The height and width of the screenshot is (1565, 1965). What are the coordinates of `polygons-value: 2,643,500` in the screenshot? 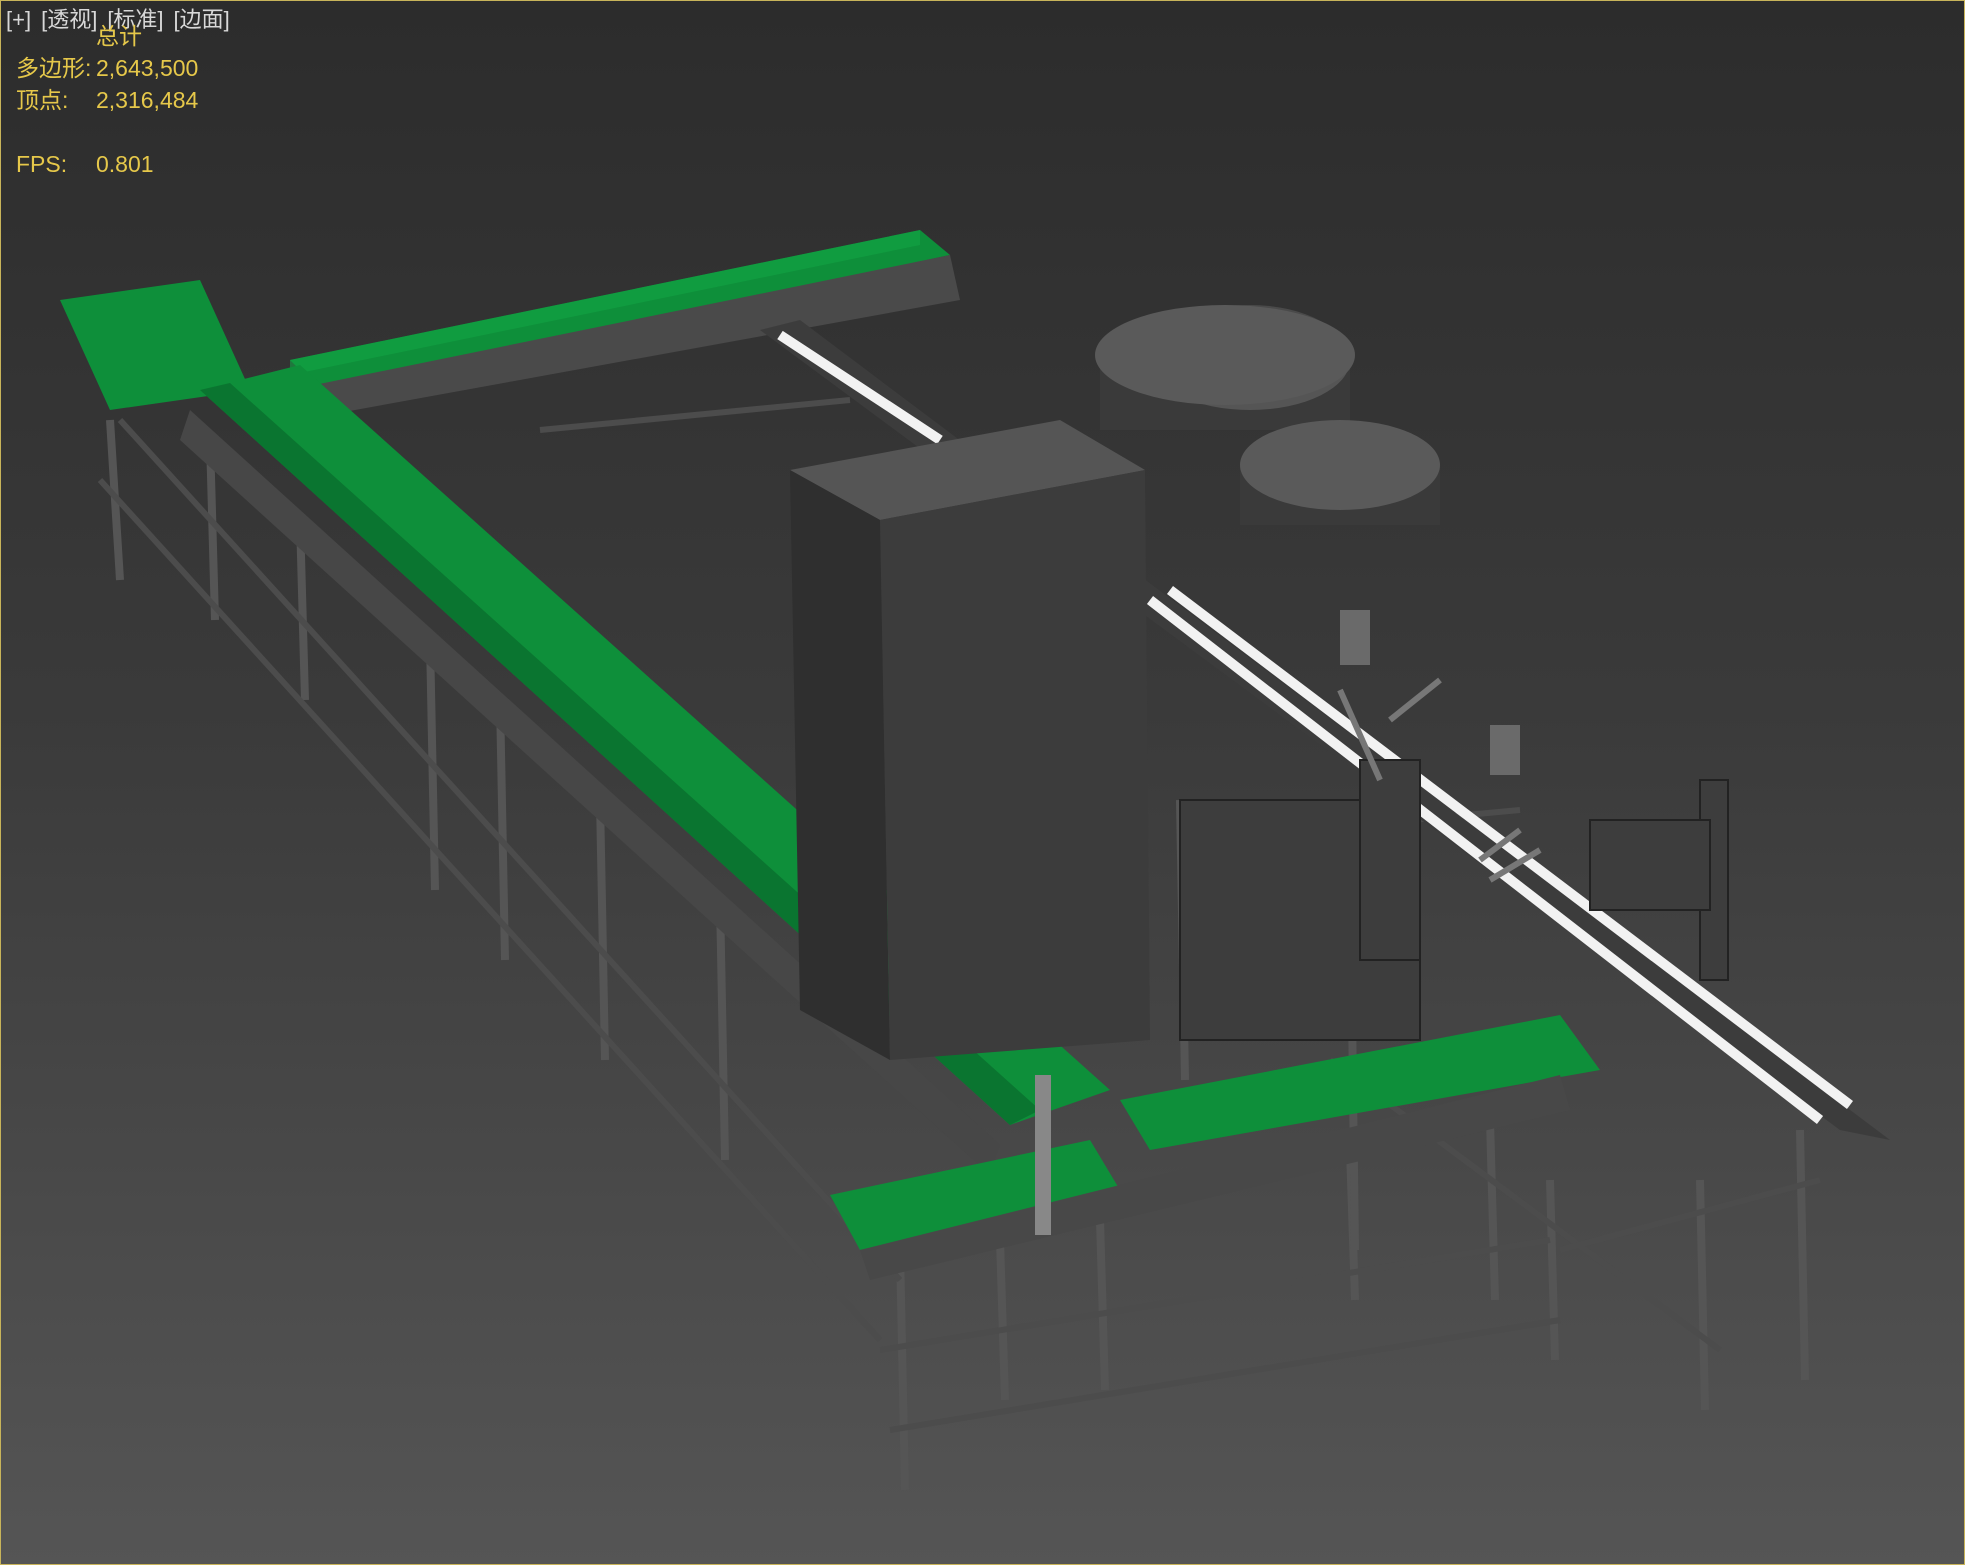 It's located at (147, 68).